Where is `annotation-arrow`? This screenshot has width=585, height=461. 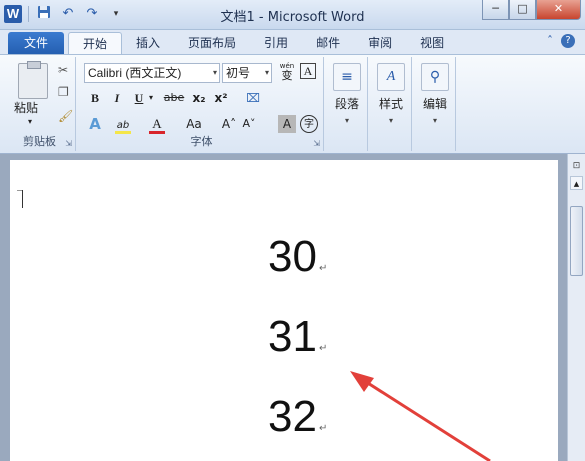
annotation-arrow is located at coordinates (420, 416).